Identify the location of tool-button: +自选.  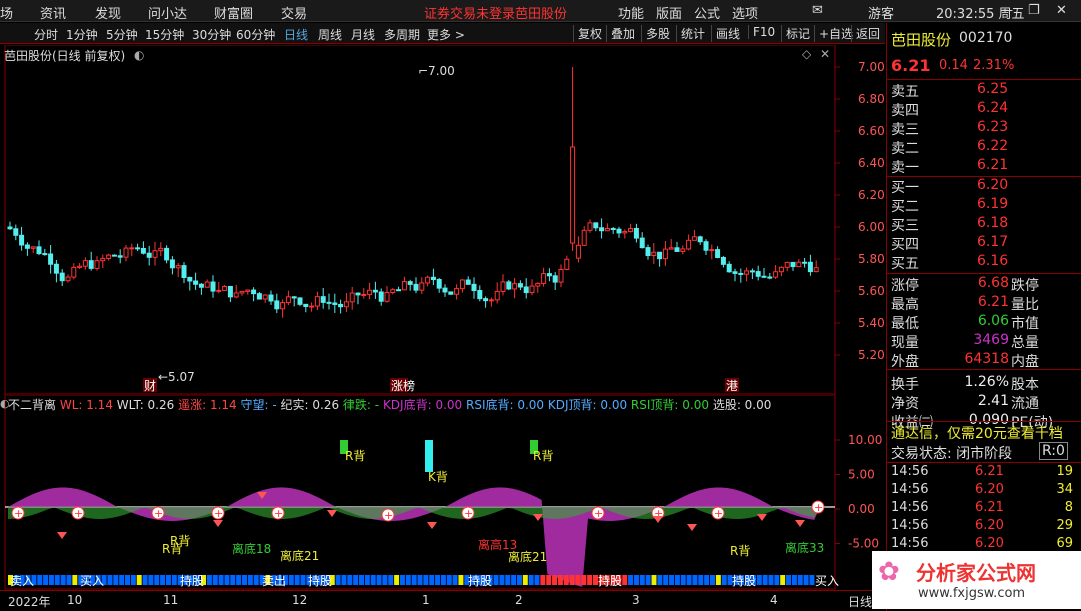
(833, 33).